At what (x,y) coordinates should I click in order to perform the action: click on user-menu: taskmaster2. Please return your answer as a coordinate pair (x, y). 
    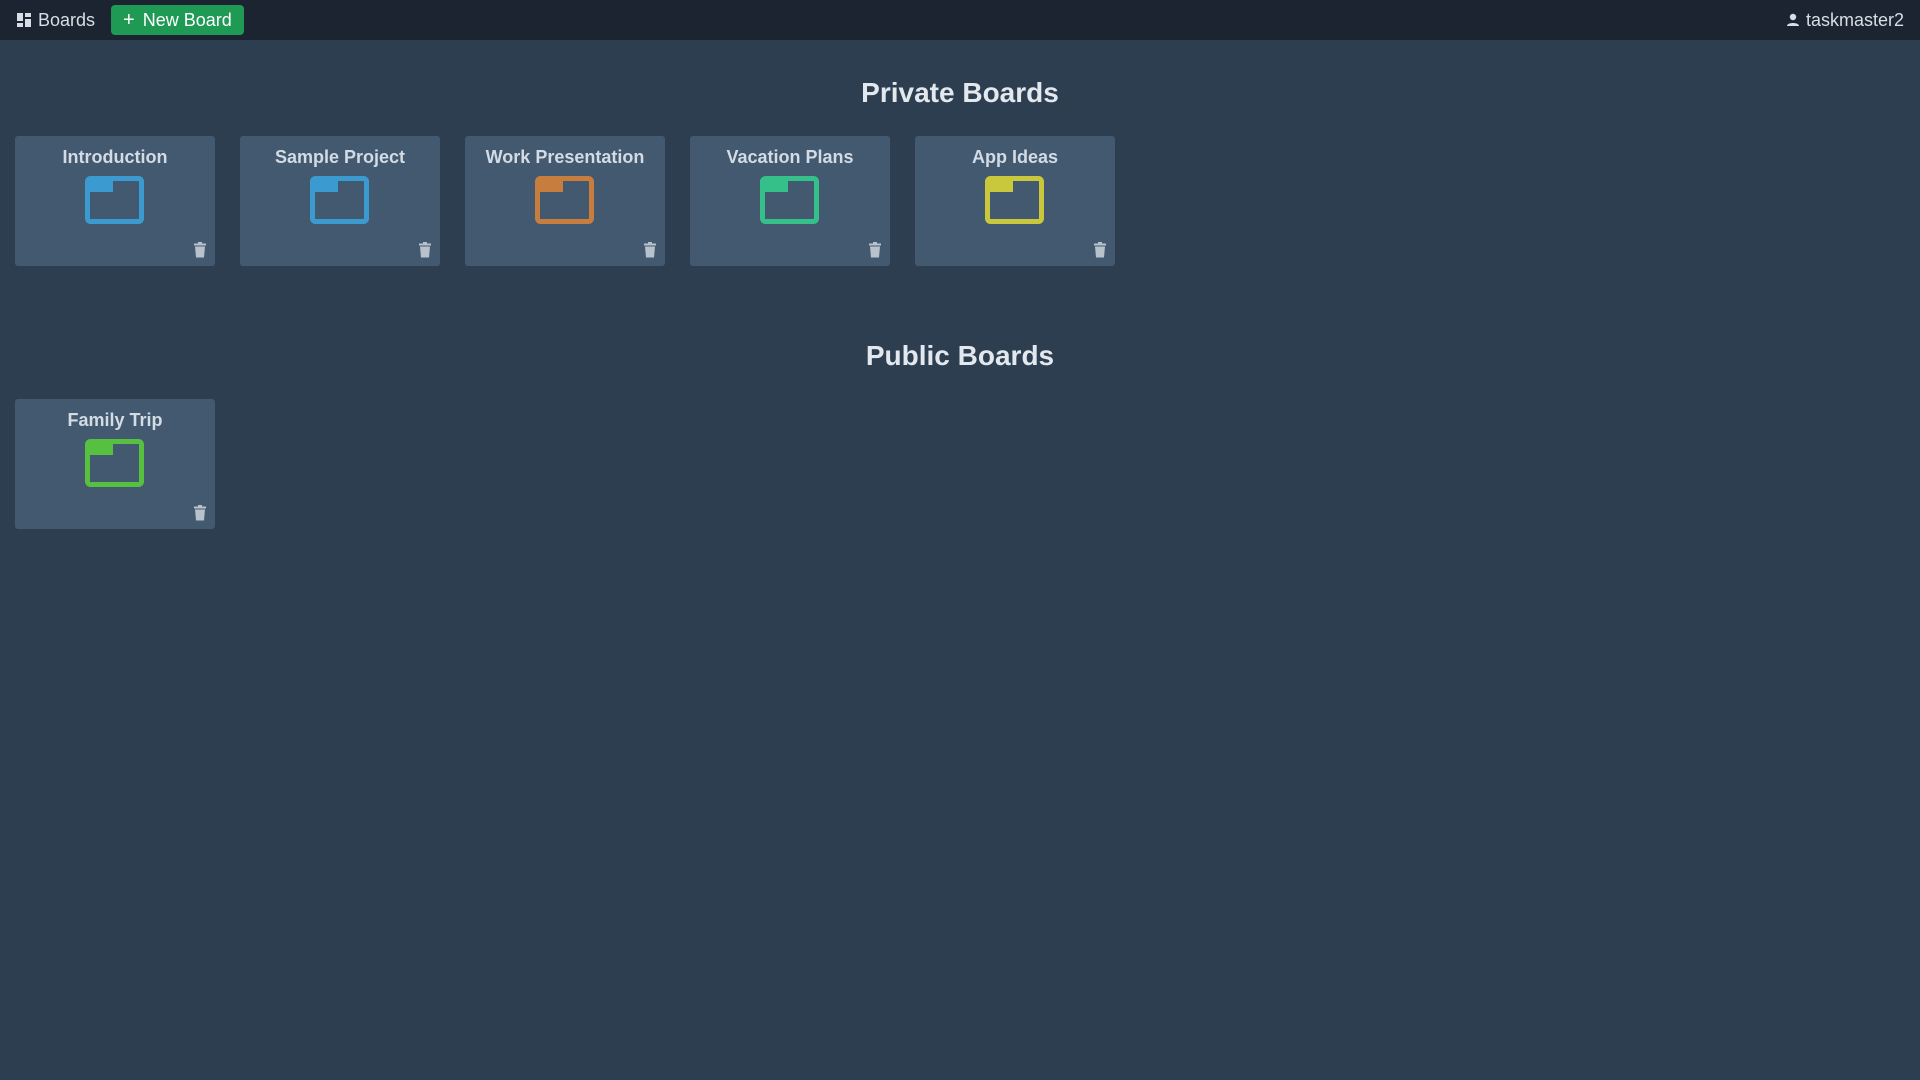
    Looking at the image, I should click on (1845, 20).